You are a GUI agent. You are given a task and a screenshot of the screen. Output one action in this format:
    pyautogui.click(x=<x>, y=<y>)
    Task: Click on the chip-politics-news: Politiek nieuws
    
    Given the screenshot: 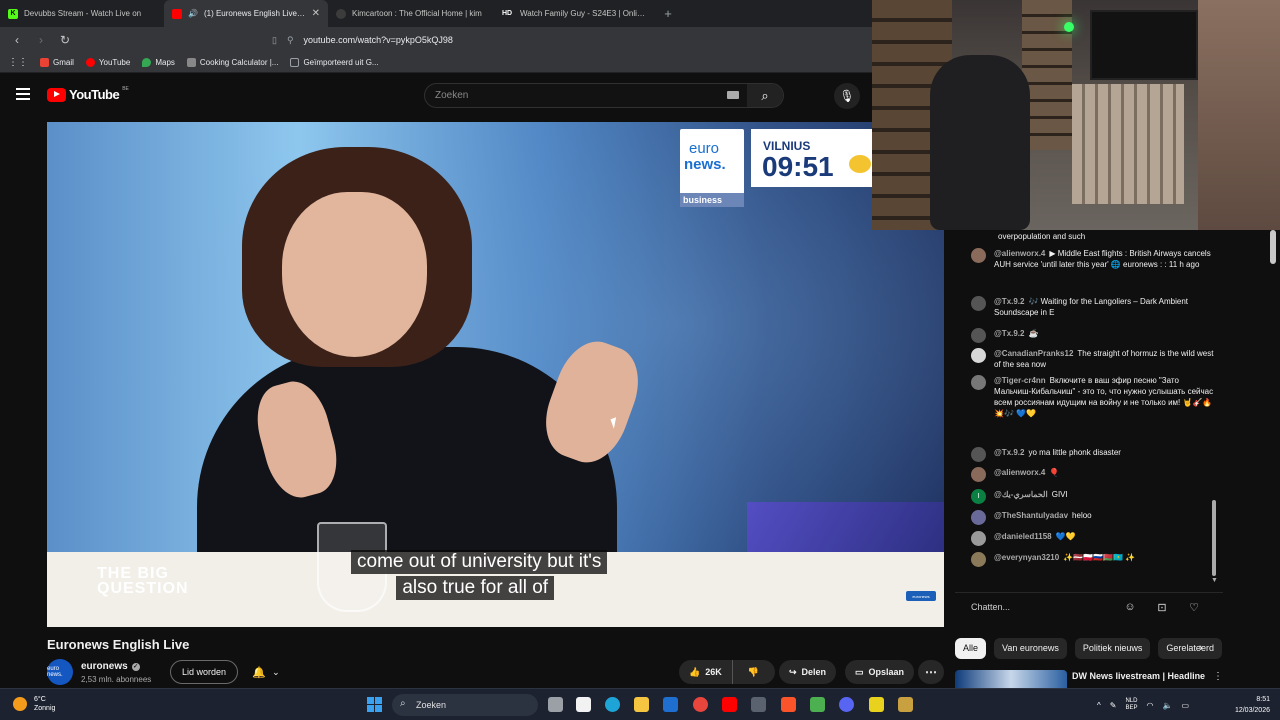 What is the action you would take?
    pyautogui.click(x=1112, y=648)
    